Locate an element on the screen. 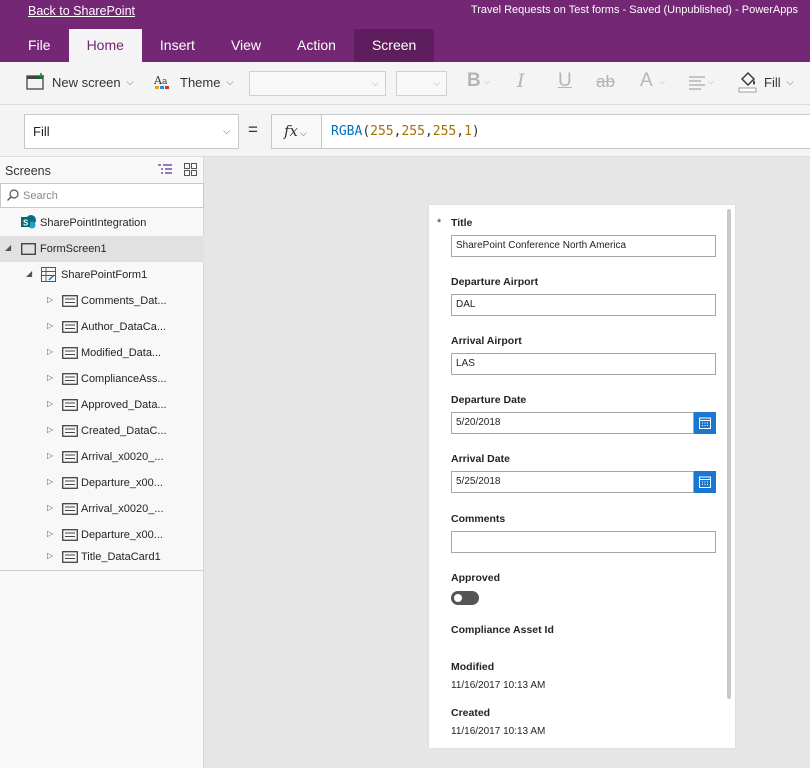 The height and width of the screenshot is (768, 810). tab-home: Home is located at coordinates (105, 45).